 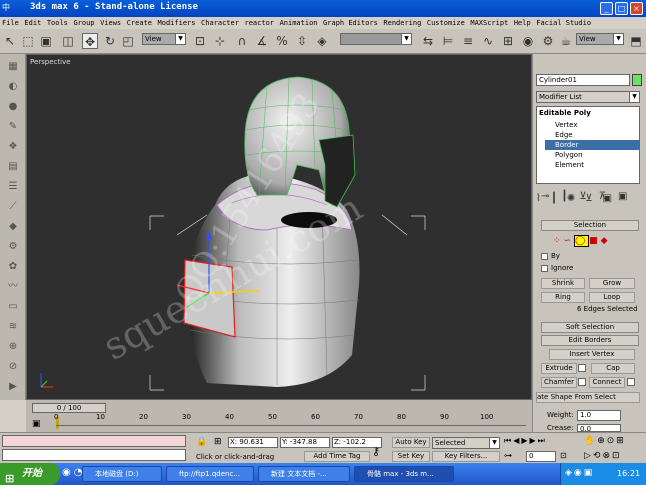 I want to click on ring-button: Ring, so click(x=563, y=297).